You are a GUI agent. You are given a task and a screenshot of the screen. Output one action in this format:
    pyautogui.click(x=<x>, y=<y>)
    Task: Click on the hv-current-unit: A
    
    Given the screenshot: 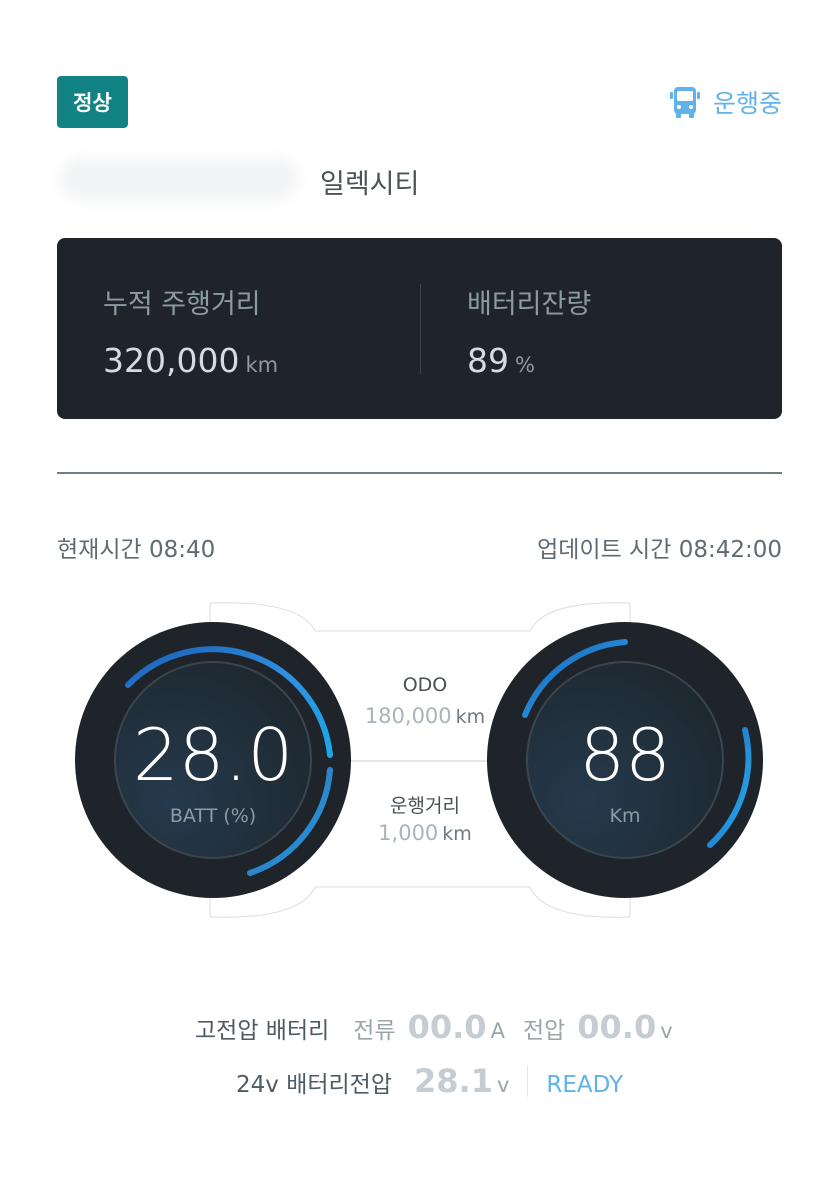 What is the action you would take?
    pyautogui.click(x=497, y=1031)
    